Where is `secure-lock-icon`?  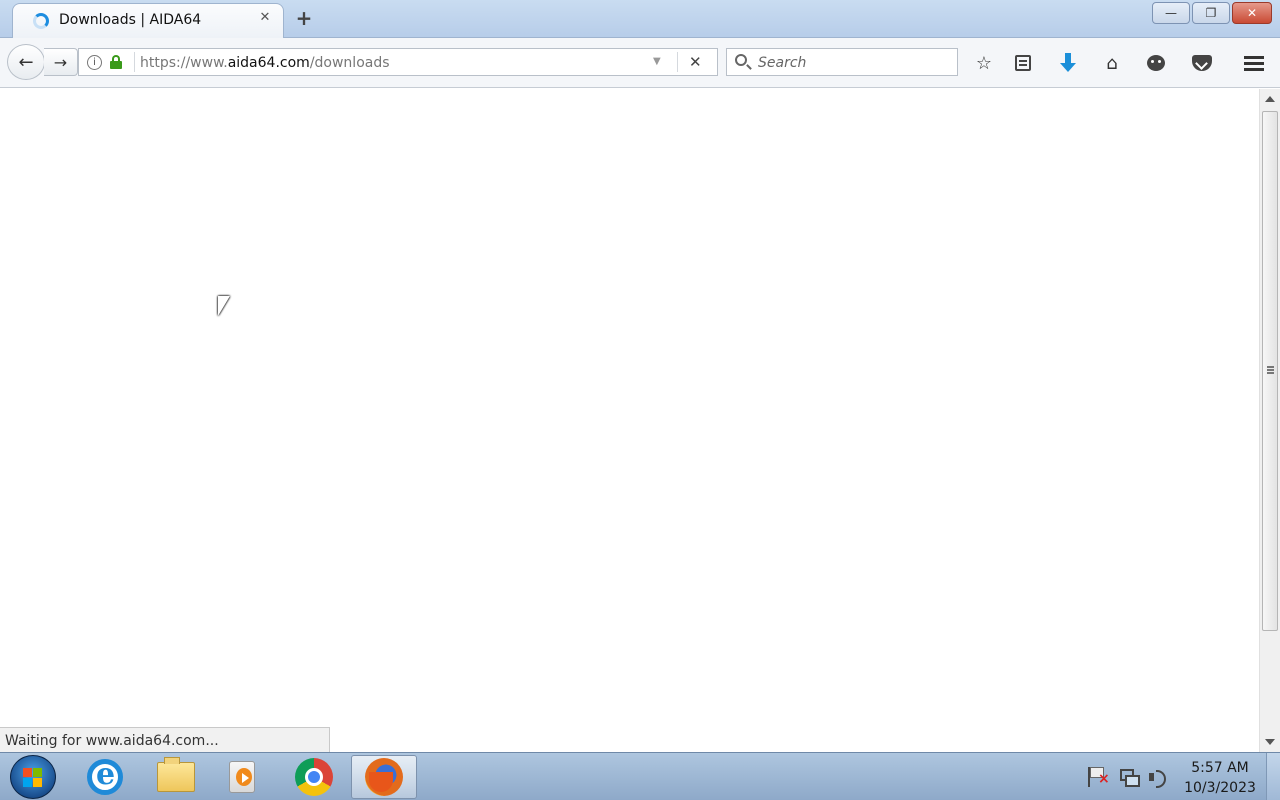 secure-lock-icon is located at coordinates (116, 62).